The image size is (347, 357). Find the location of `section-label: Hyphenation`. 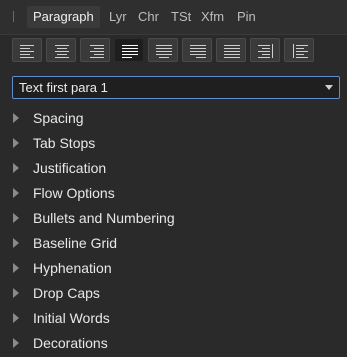

section-label: Hyphenation is located at coordinates (72, 268).